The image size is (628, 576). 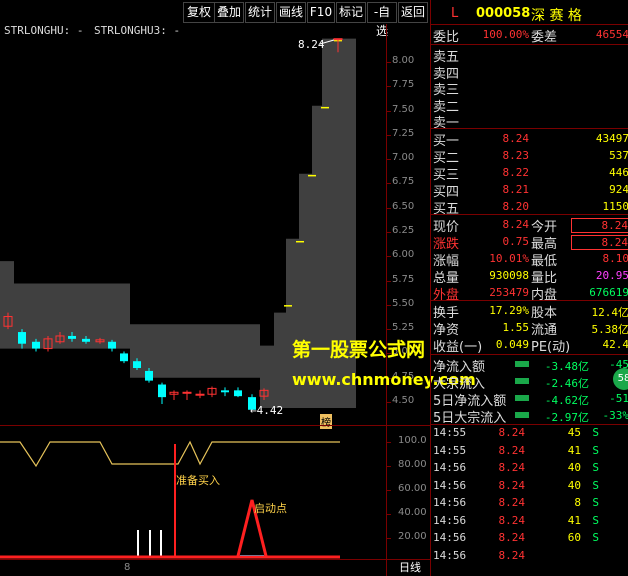 What do you see at coordinates (388, 514) in the screenshot?
I see `indicator-tick-mark` at bounding box center [388, 514].